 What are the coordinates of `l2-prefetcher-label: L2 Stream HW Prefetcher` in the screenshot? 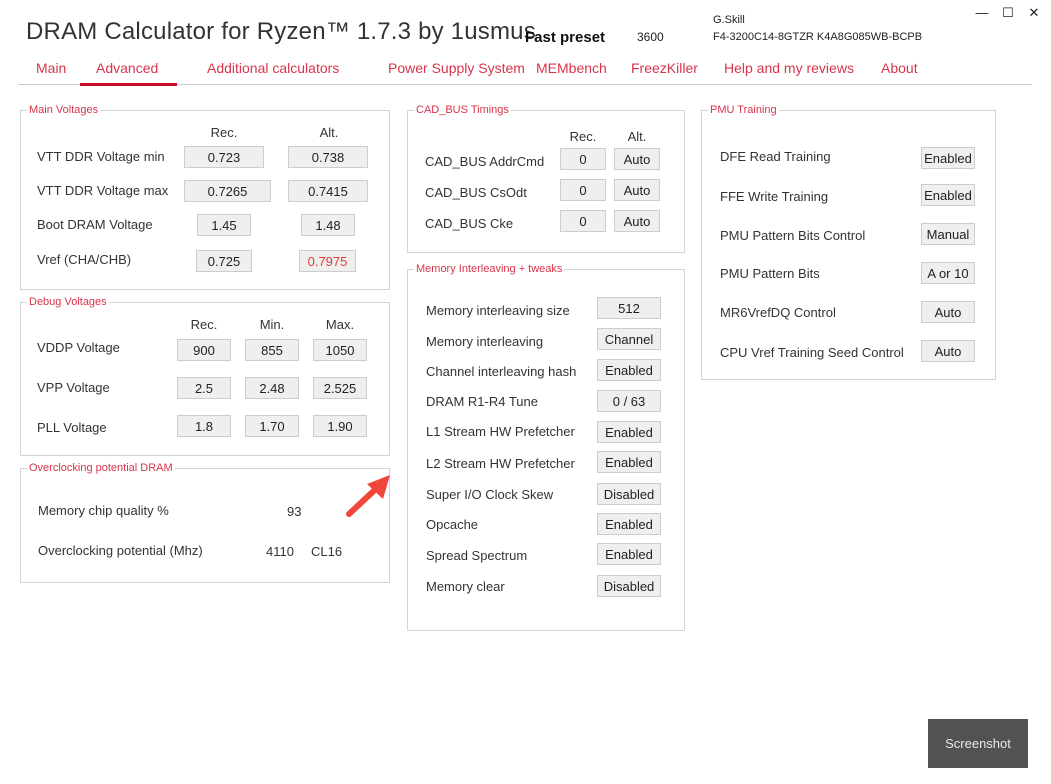 It's located at (500, 463).